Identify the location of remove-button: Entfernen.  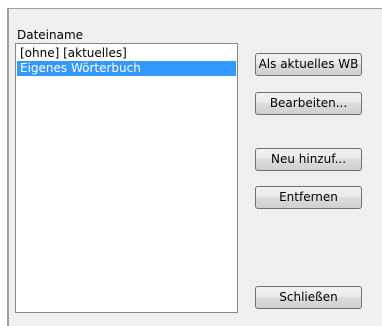
(308, 197).